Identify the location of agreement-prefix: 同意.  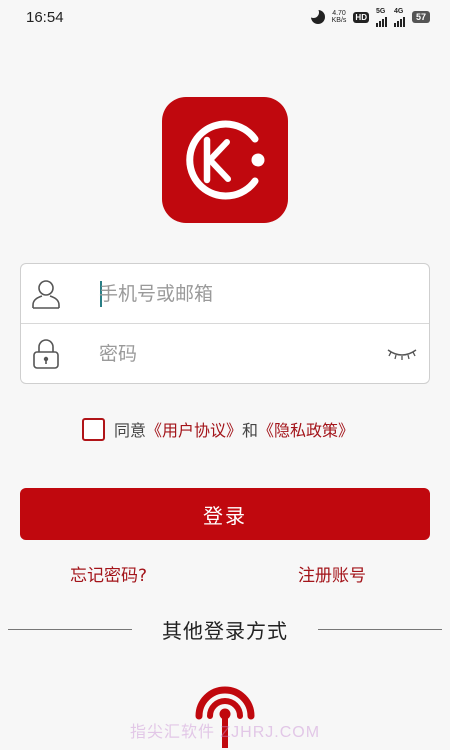
(130, 430).